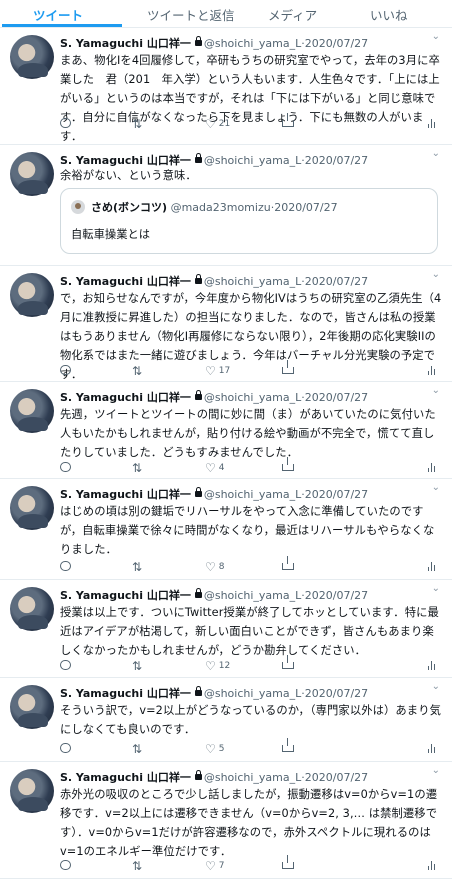 Image resolution: width=452 pixels, height=879 pixels. What do you see at coordinates (217, 371) in the screenshot?
I see `like-button: ♡ 17` at bounding box center [217, 371].